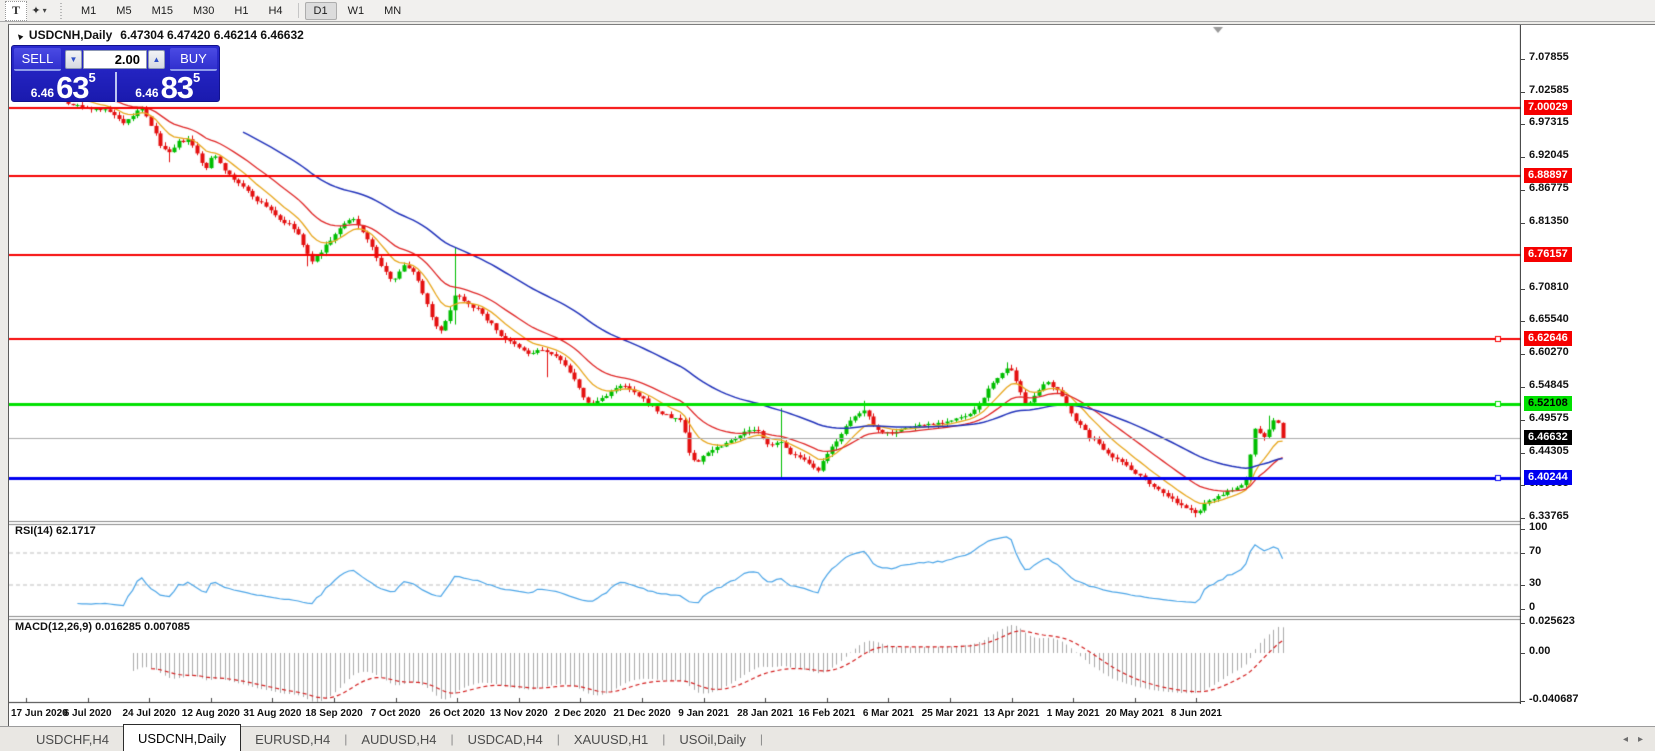 Image resolution: width=1655 pixels, height=751 pixels. I want to click on x-axis-label: 2 Dec 2020, so click(580, 713).